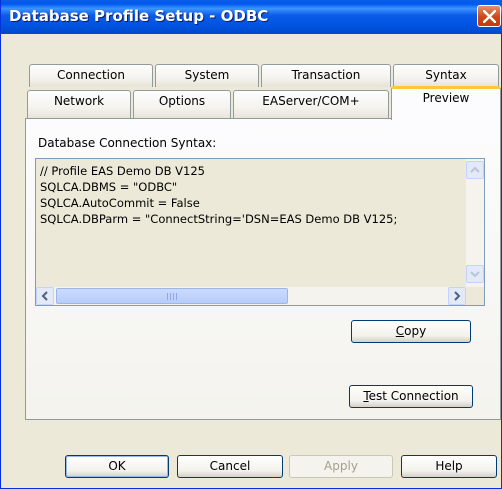  I want to click on scroll-up-button, so click(475, 170).